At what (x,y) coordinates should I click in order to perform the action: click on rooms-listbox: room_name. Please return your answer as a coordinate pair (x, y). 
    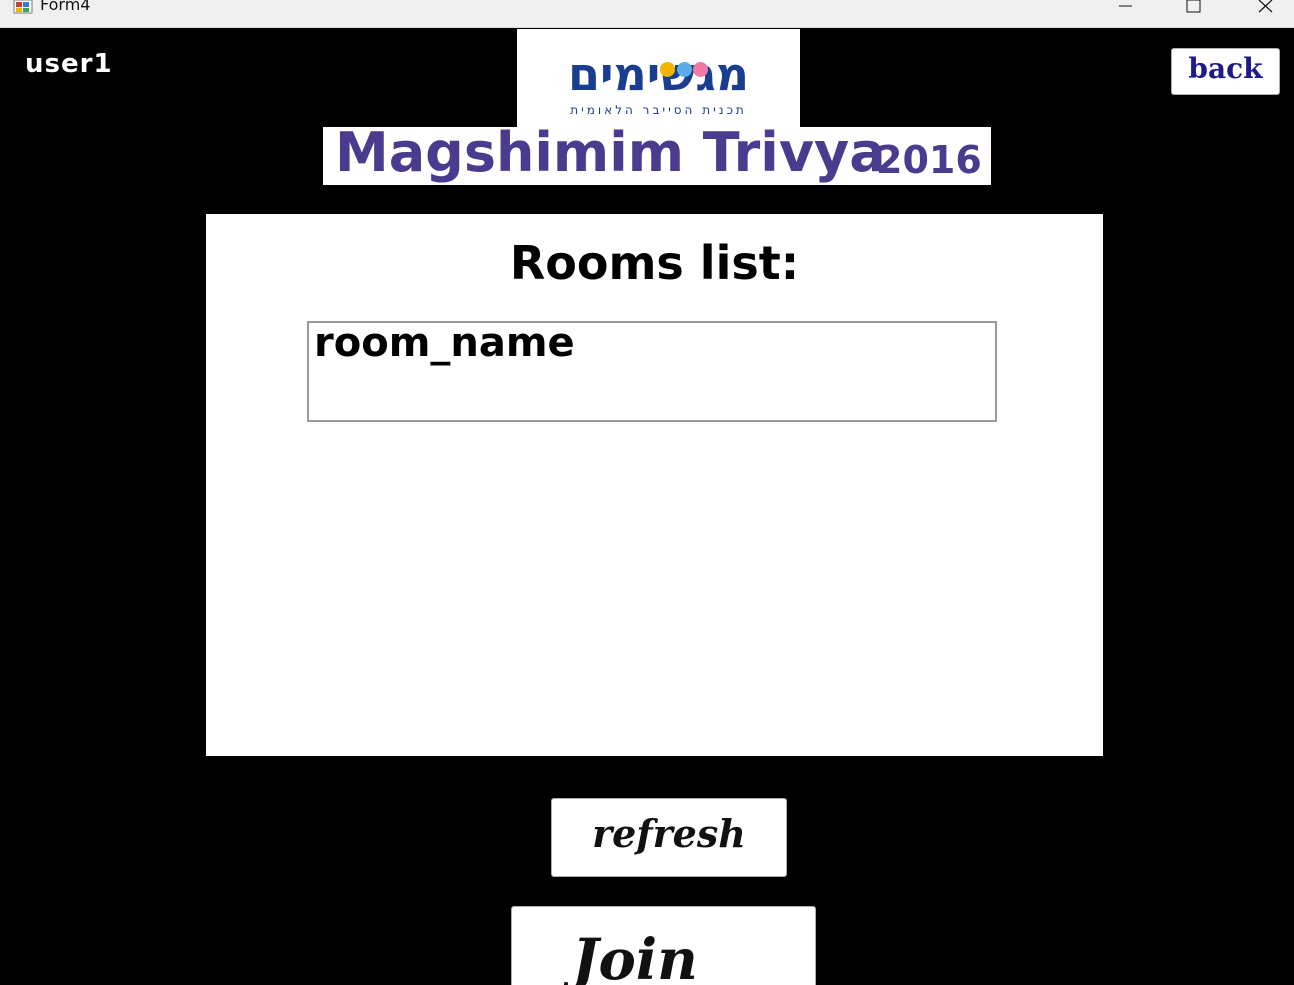
    Looking at the image, I should click on (652, 371).